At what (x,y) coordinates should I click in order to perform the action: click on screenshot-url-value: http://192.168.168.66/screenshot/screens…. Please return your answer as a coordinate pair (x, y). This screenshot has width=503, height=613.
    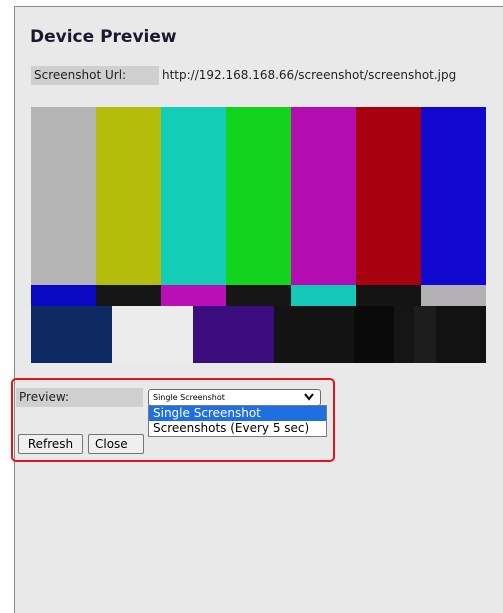
    Looking at the image, I should click on (309, 75).